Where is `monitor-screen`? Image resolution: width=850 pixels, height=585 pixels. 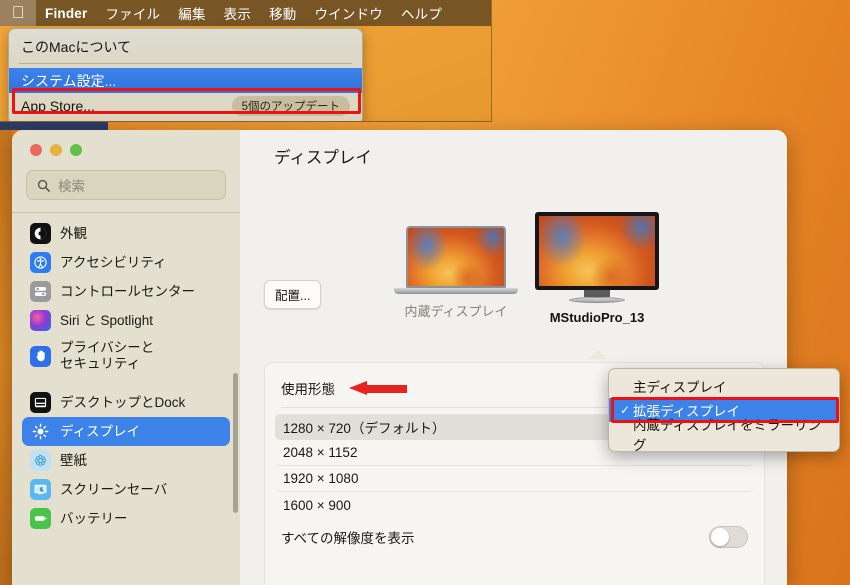
monitor-screen is located at coordinates (597, 251).